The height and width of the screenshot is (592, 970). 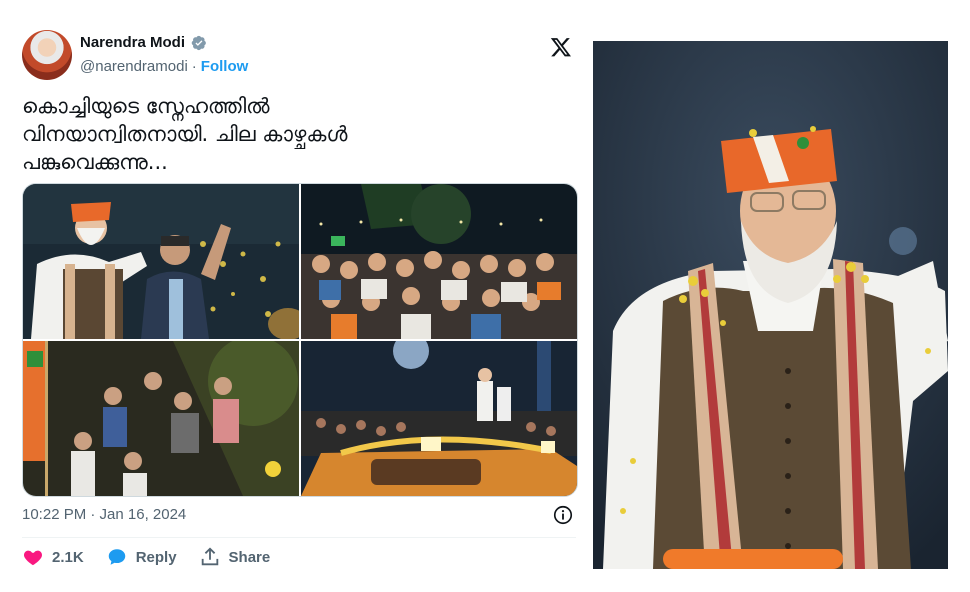 I want to click on handle-row: @narendramodi · Follow, so click(x=164, y=66).